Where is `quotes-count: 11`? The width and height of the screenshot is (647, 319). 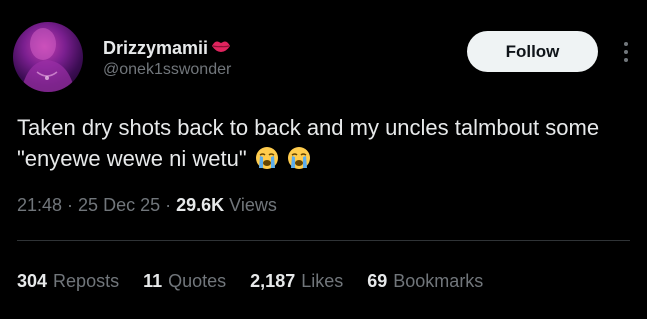 quotes-count: 11 is located at coordinates (153, 281).